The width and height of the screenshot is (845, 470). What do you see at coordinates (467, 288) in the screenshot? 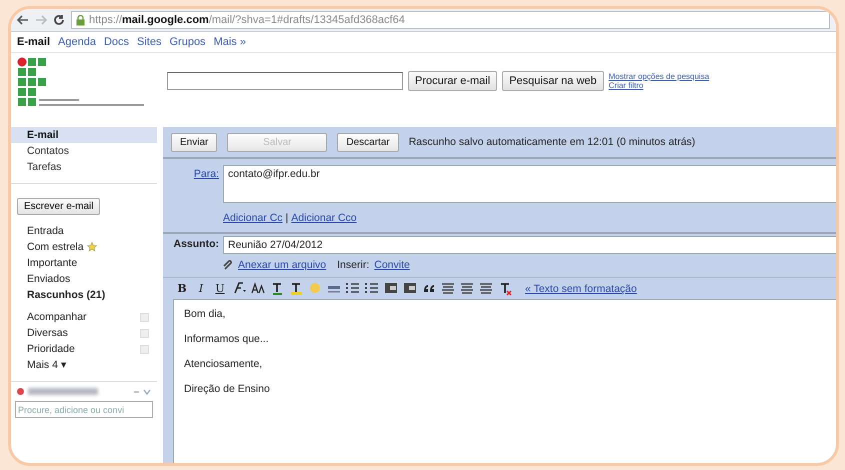
I see `align-center-icon` at bounding box center [467, 288].